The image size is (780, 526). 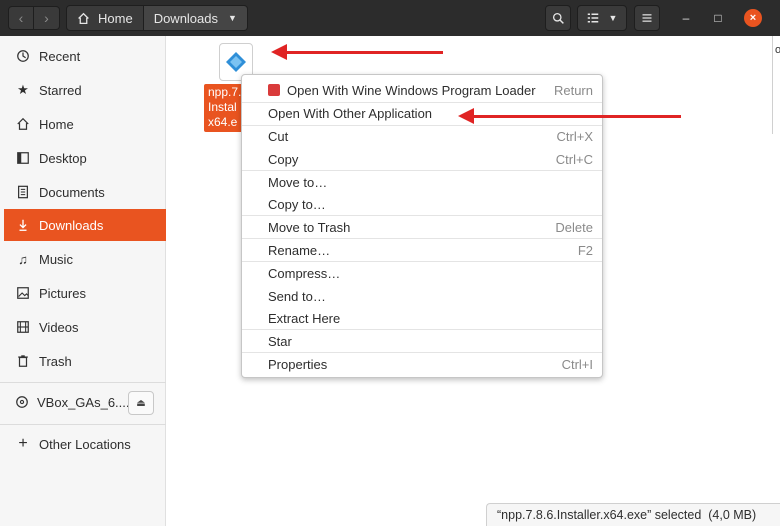 What do you see at coordinates (422, 136) in the screenshot?
I see `menu-item-cut: Cut Ctrl+X` at bounding box center [422, 136].